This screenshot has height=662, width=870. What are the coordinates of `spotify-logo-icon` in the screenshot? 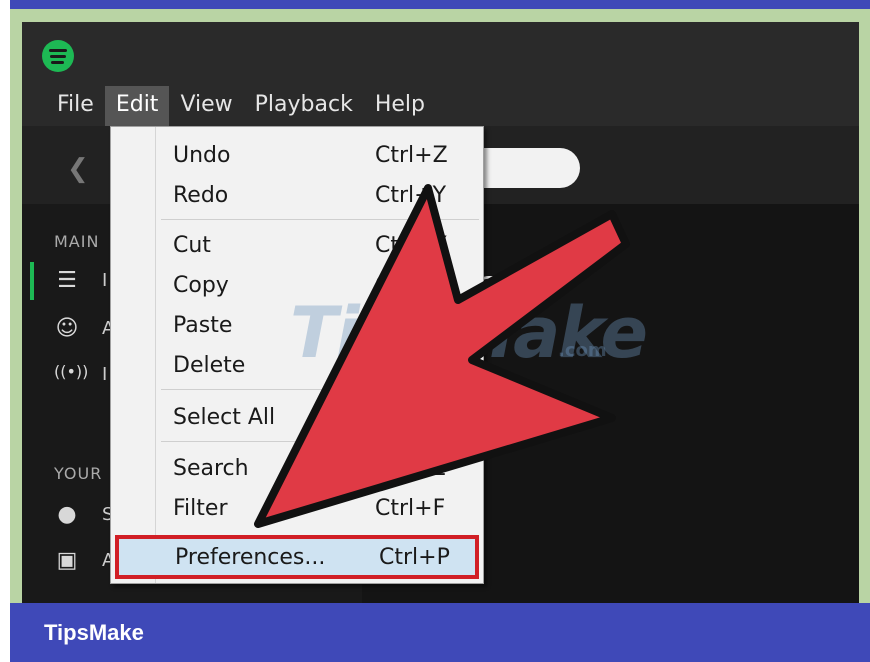 It's located at (58, 56).